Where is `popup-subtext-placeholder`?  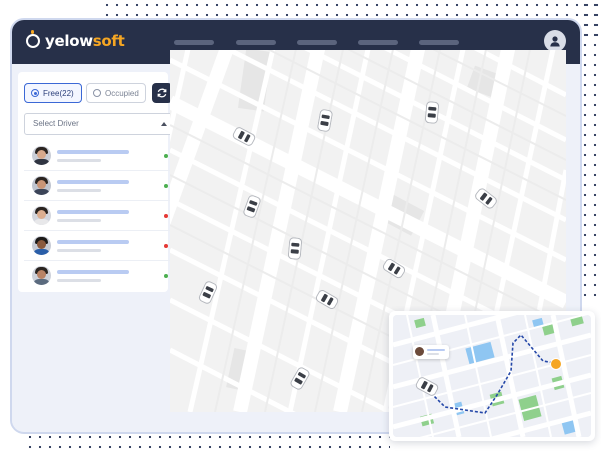
popup-subtext-placeholder is located at coordinates (433, 354).